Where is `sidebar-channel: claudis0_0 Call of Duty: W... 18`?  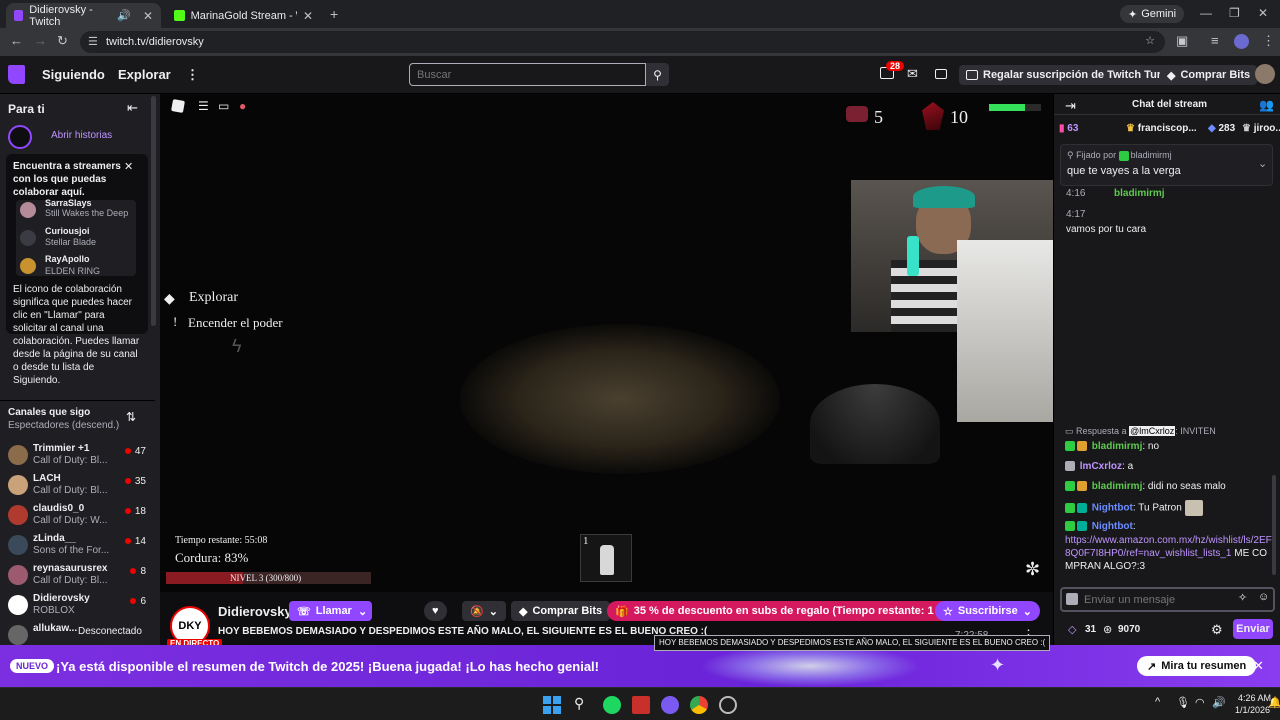
sidebar-channel: claudis0_0 Call of Duty: W... 18 is located at coordinates (76, 517).